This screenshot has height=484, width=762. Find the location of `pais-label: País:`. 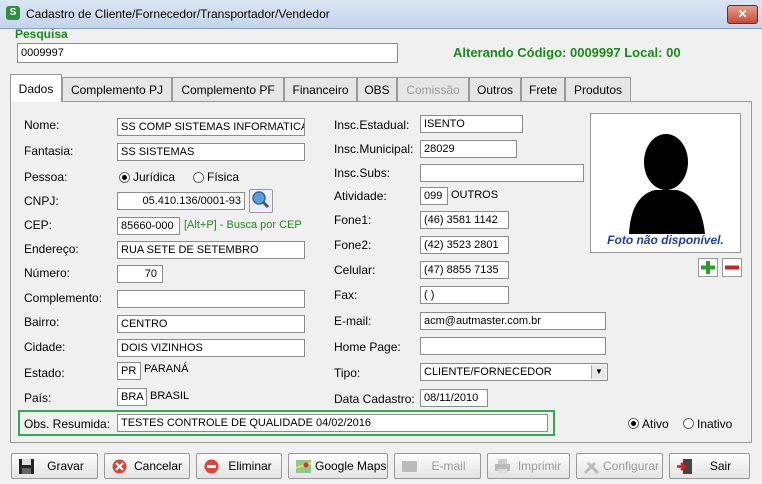

pais-label: País: is located at coordinates (38, 398).